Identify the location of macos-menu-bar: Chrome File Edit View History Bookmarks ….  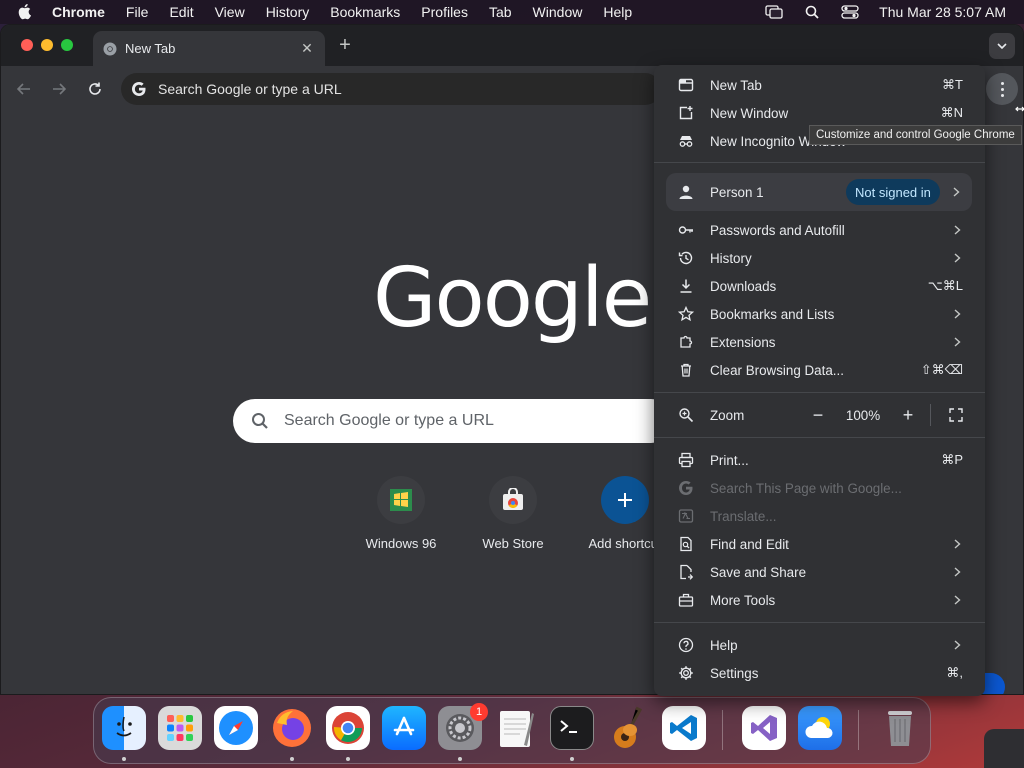
(512, 12).